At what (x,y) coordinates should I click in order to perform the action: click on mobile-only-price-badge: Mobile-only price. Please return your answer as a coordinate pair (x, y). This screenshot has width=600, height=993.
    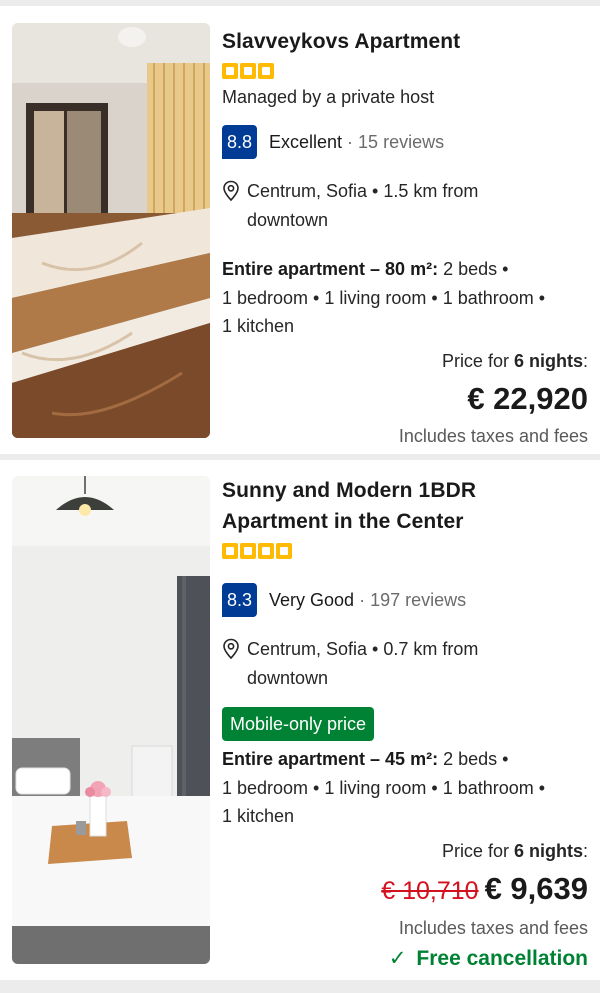
    Looking at the image, I should click on (298, 724).